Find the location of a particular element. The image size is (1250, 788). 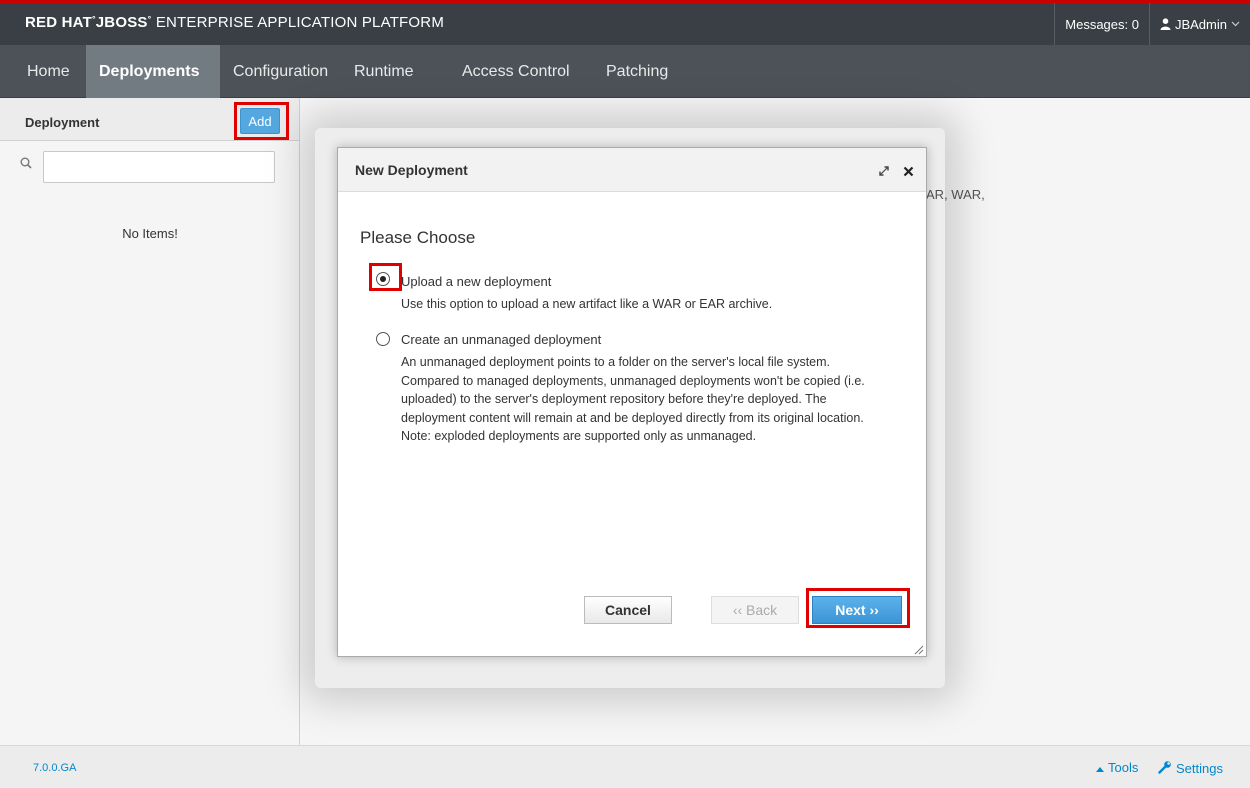

tab-deployments: Deployments is located at coordinates (153, 71).